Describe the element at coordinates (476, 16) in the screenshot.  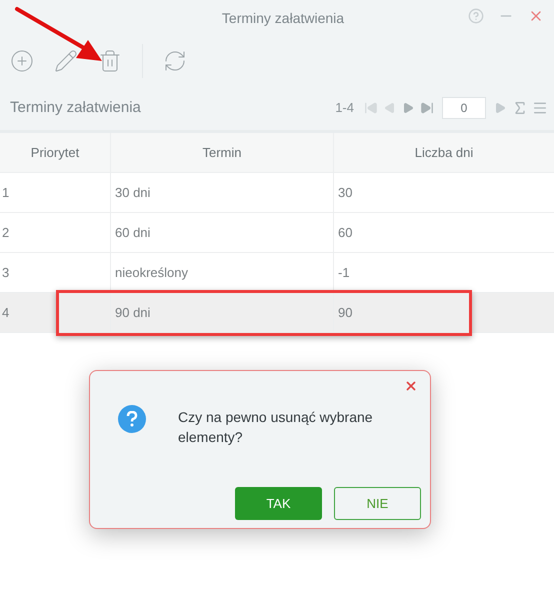
I see `help-icon` at that location.